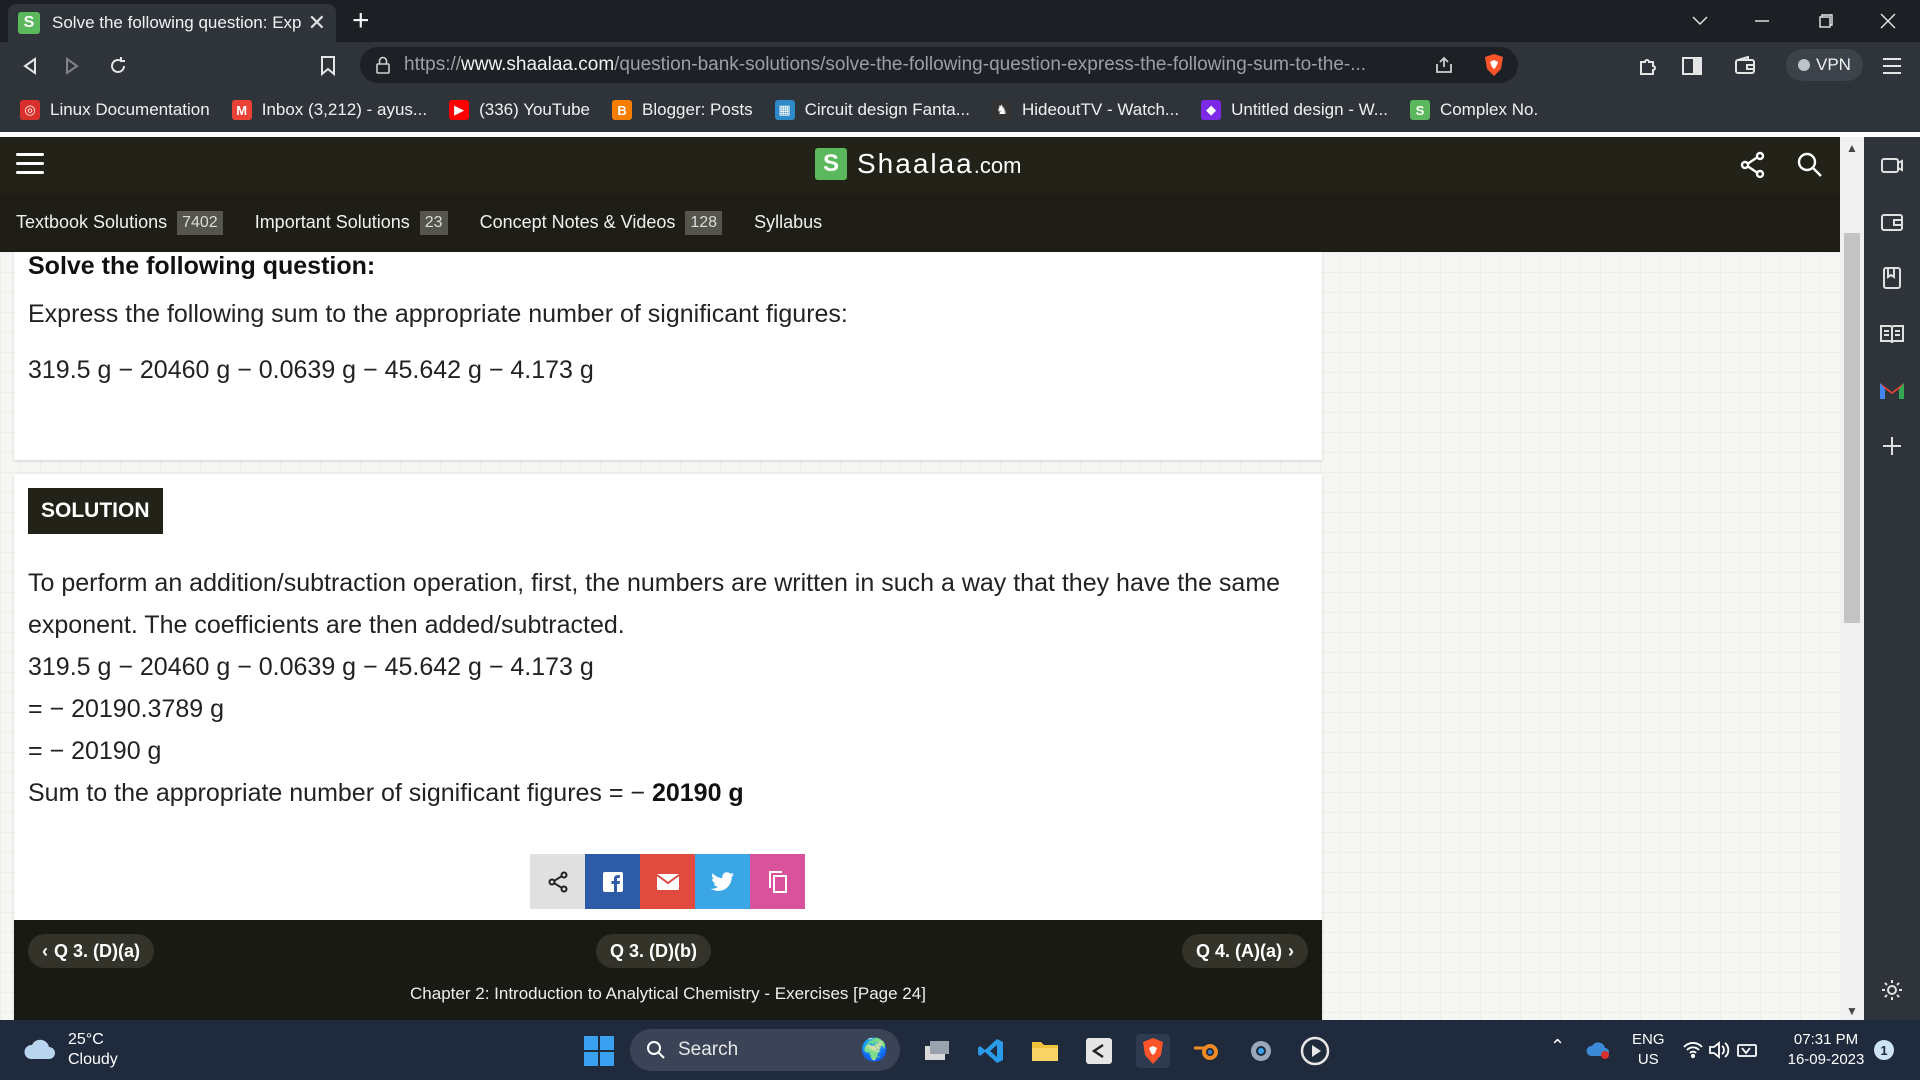  Describe the element at coordinates (241, 110) in the screenshot. I see `gmail-icon: M` at that location.